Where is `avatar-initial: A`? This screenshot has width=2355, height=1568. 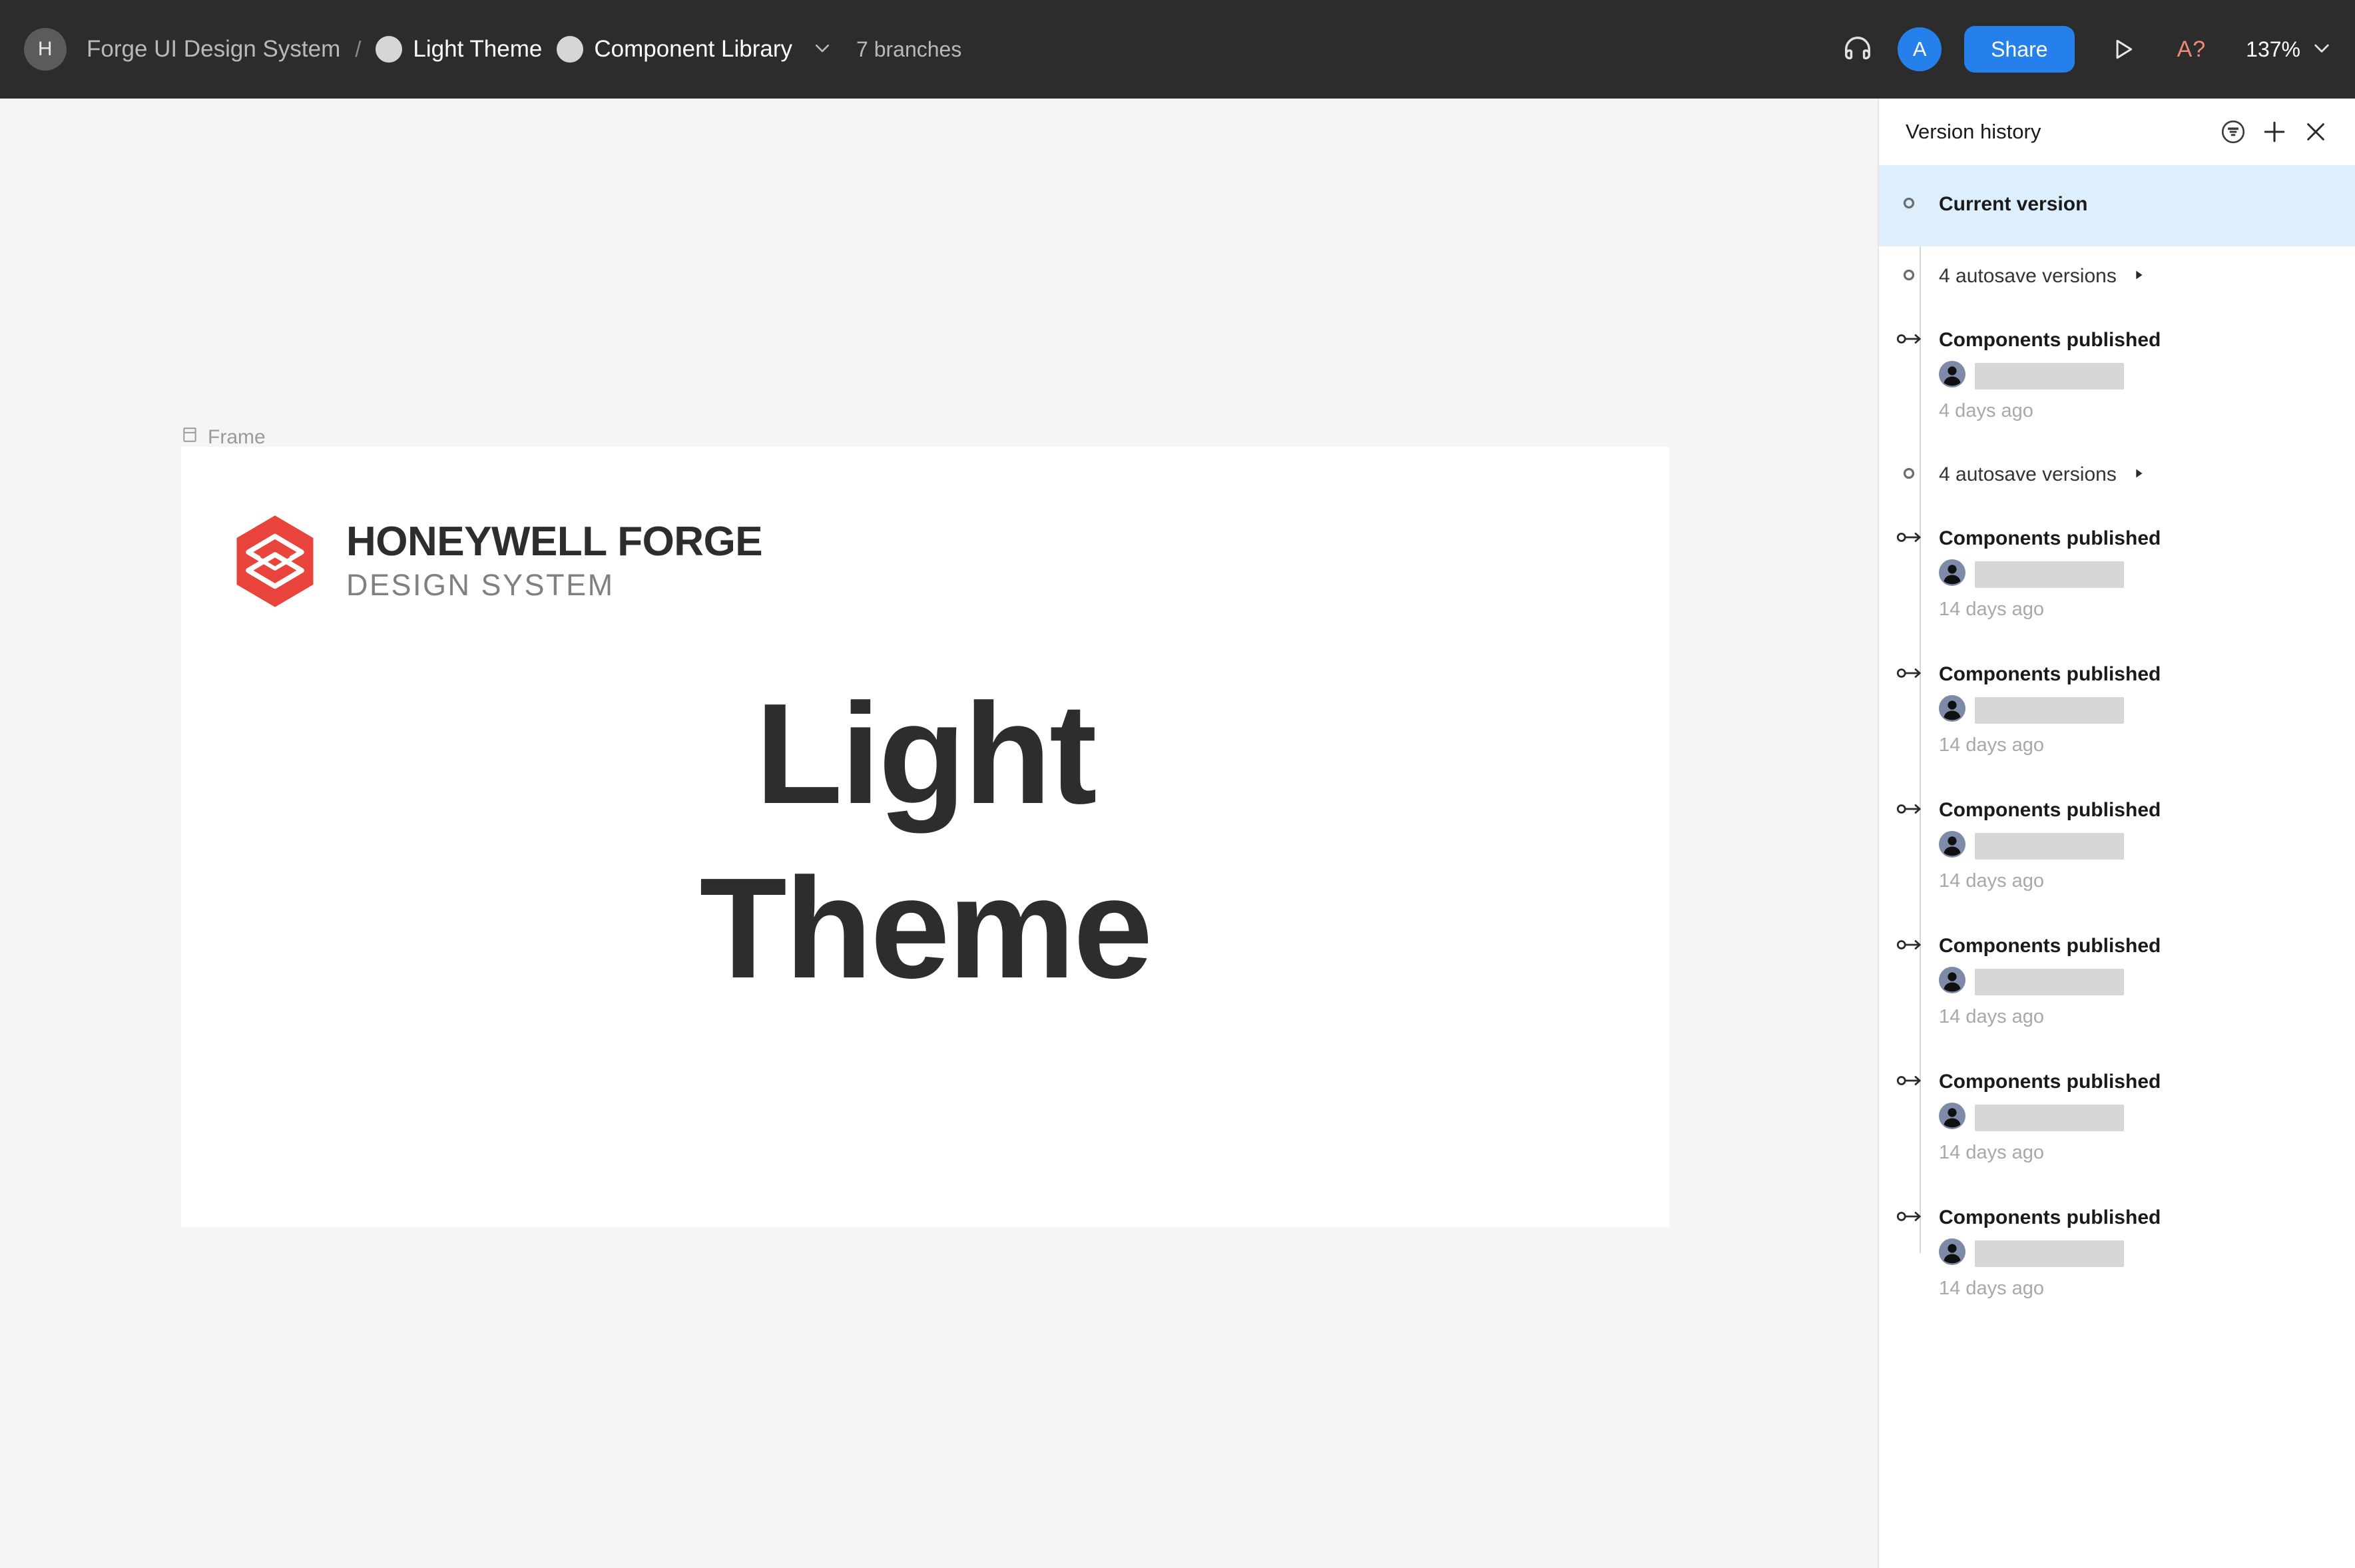 avatar-initial: A is located at coordinates (1920, 49).